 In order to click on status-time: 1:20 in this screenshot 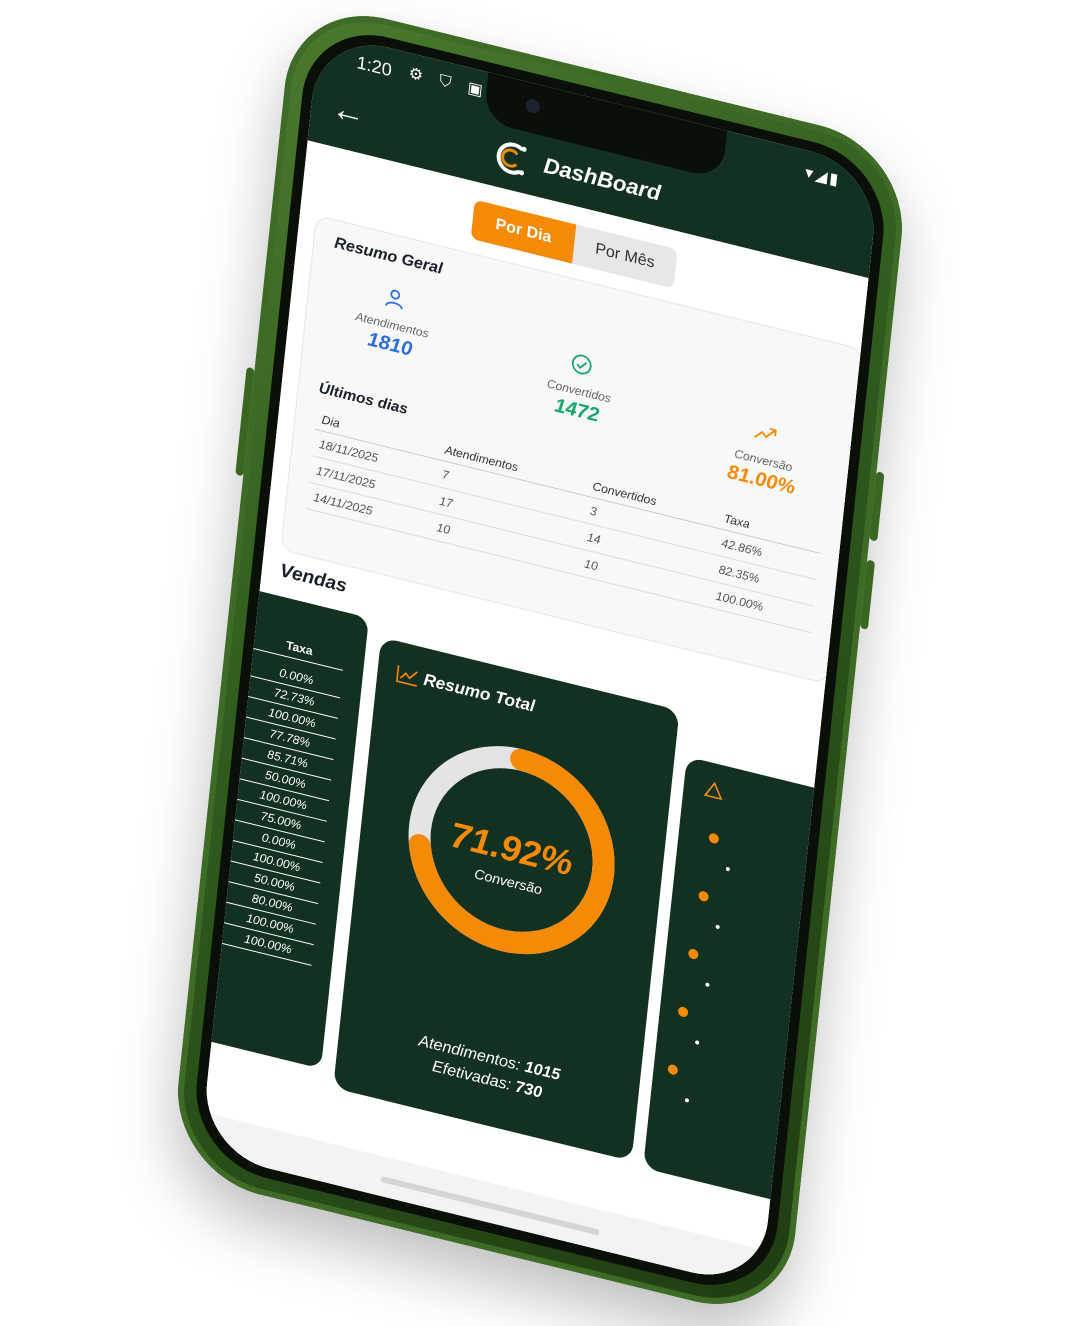, I will do `click(374, 66)`.